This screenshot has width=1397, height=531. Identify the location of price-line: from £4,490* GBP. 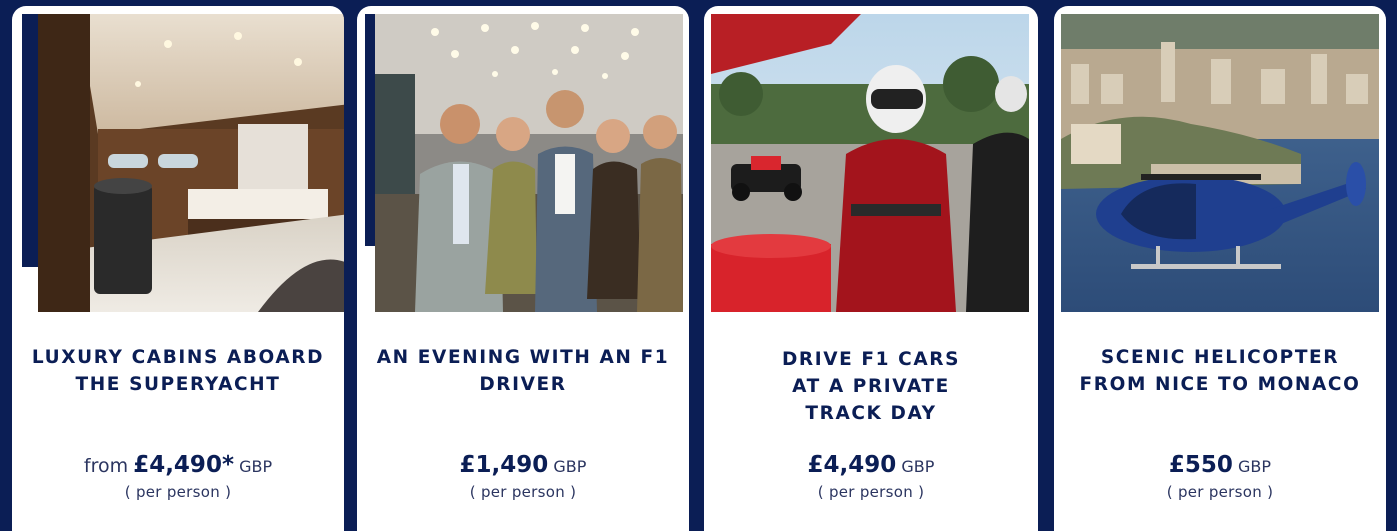
(178, 465).